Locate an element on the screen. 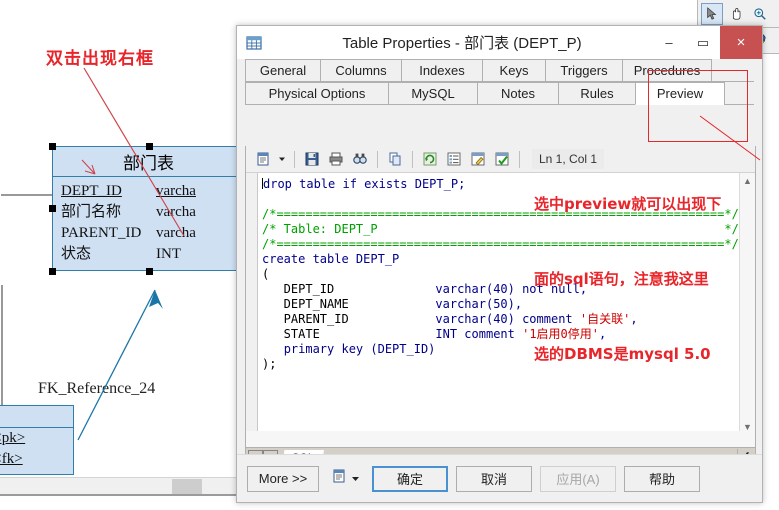 The width and height of the screenshot is (779, 510). close-button: × is located at coordinates (741, 42).